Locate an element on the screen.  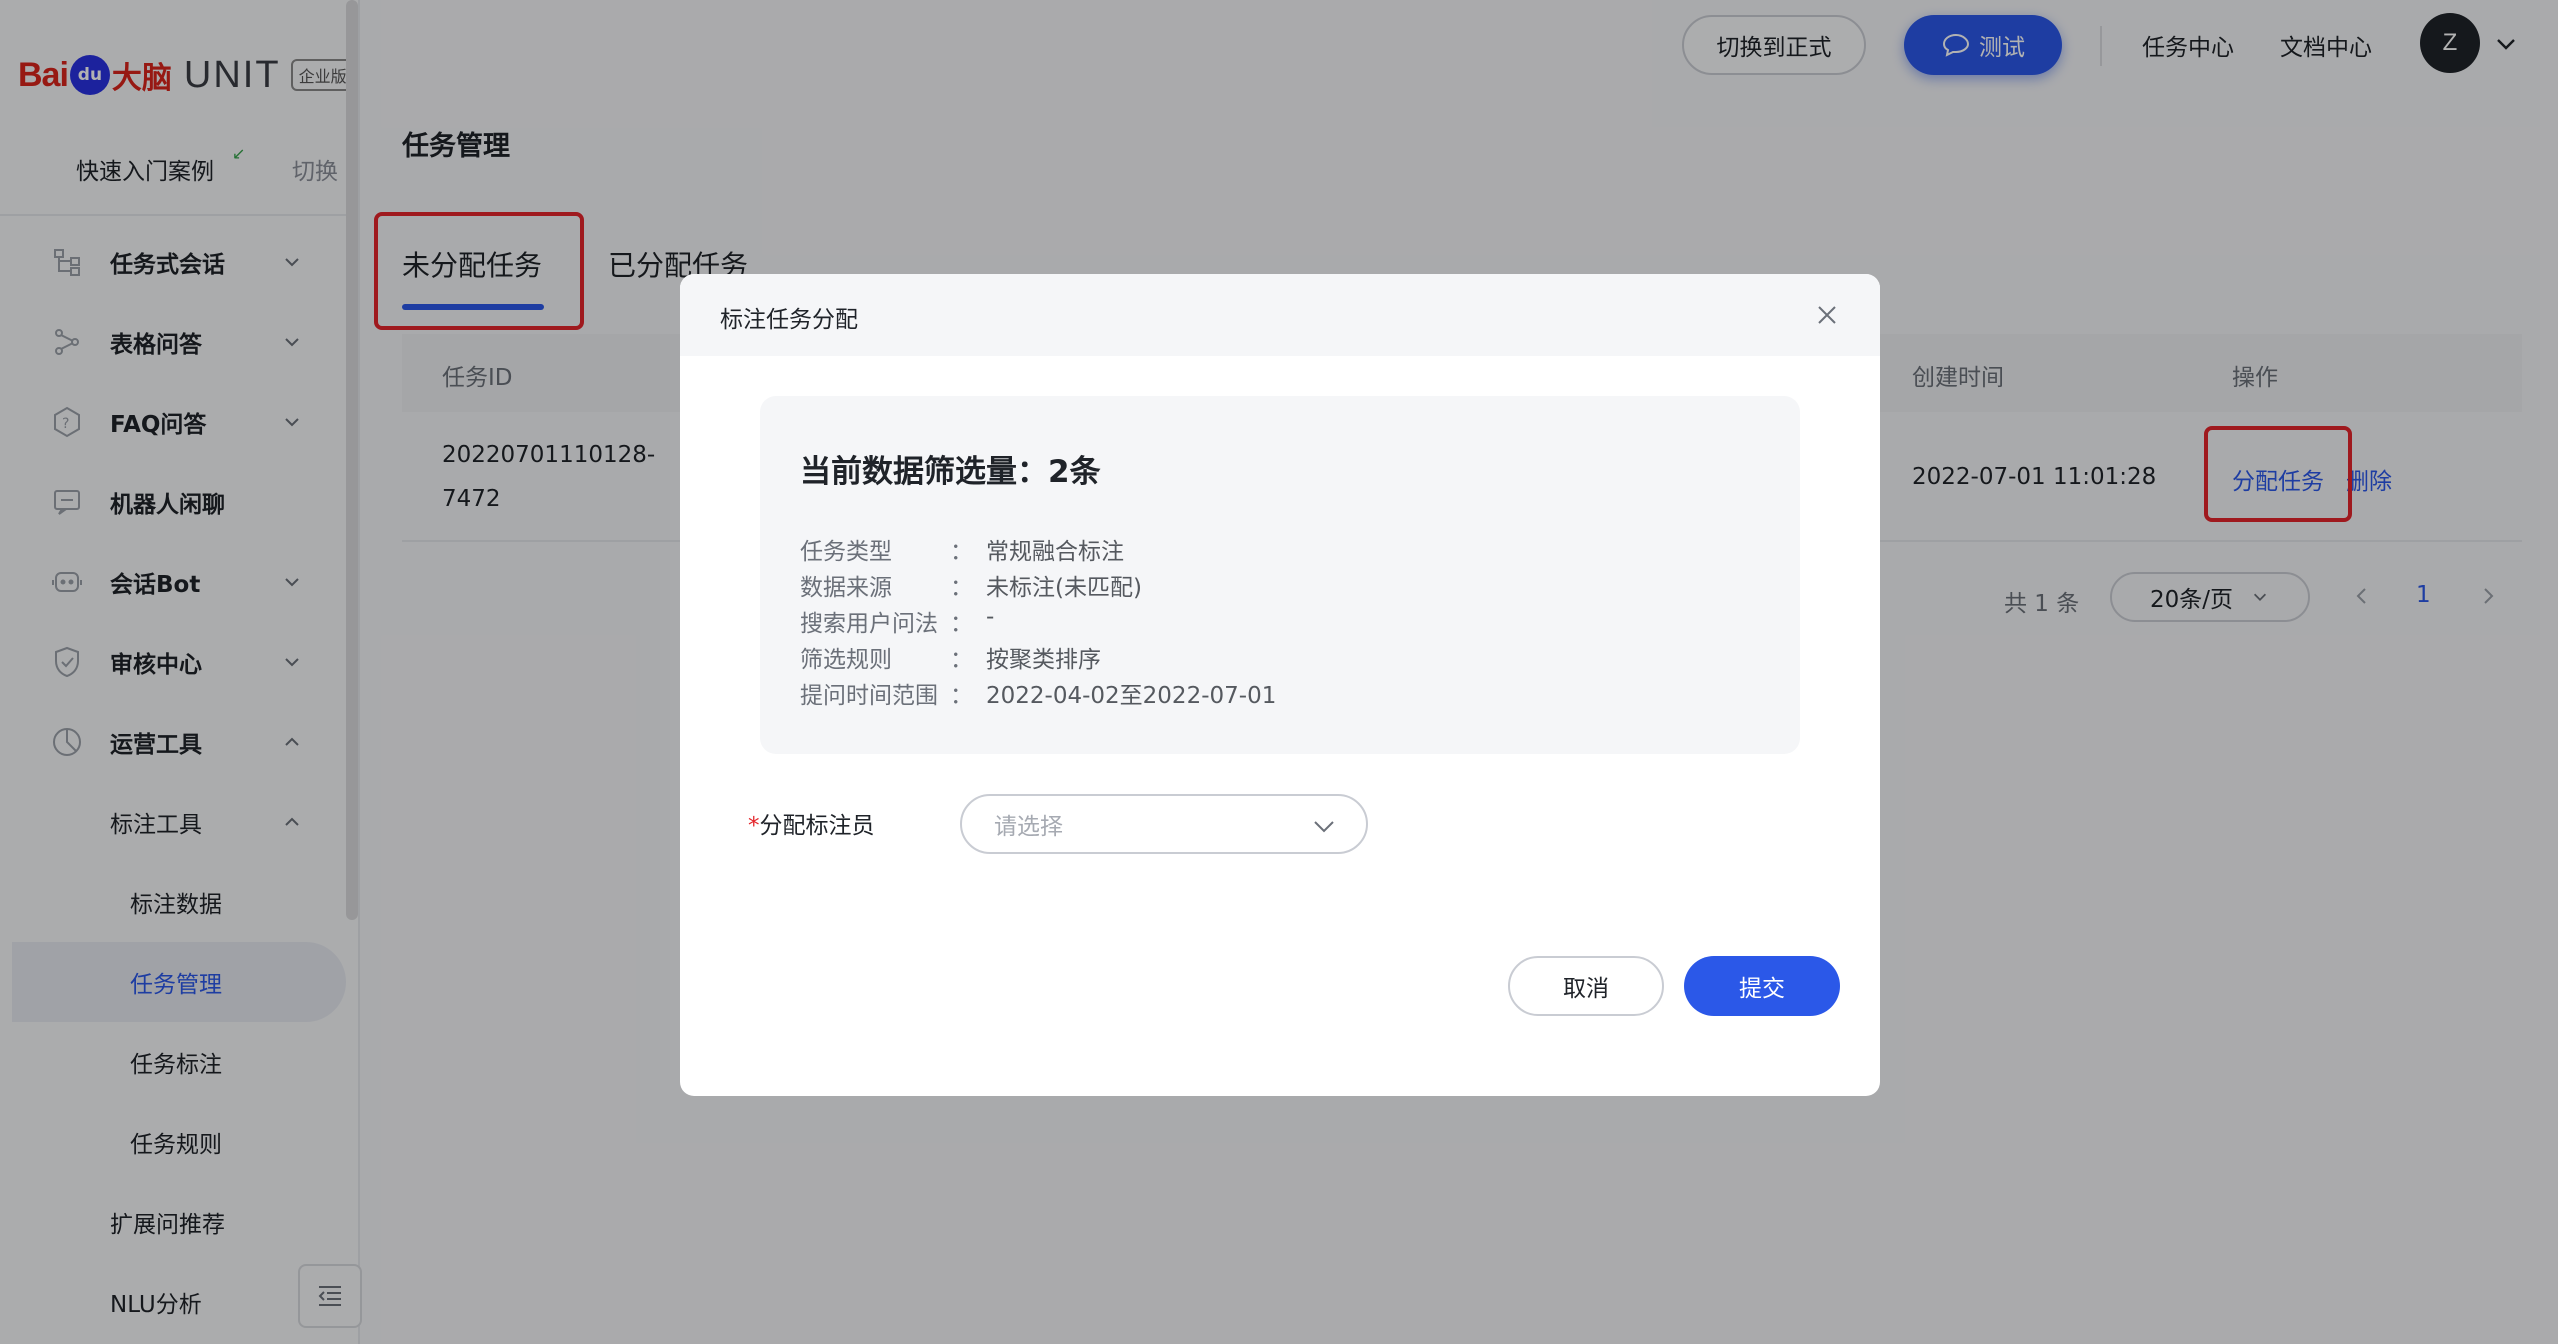
annotator-field-label: *分配标注员 is located at coordinates (811, 823).